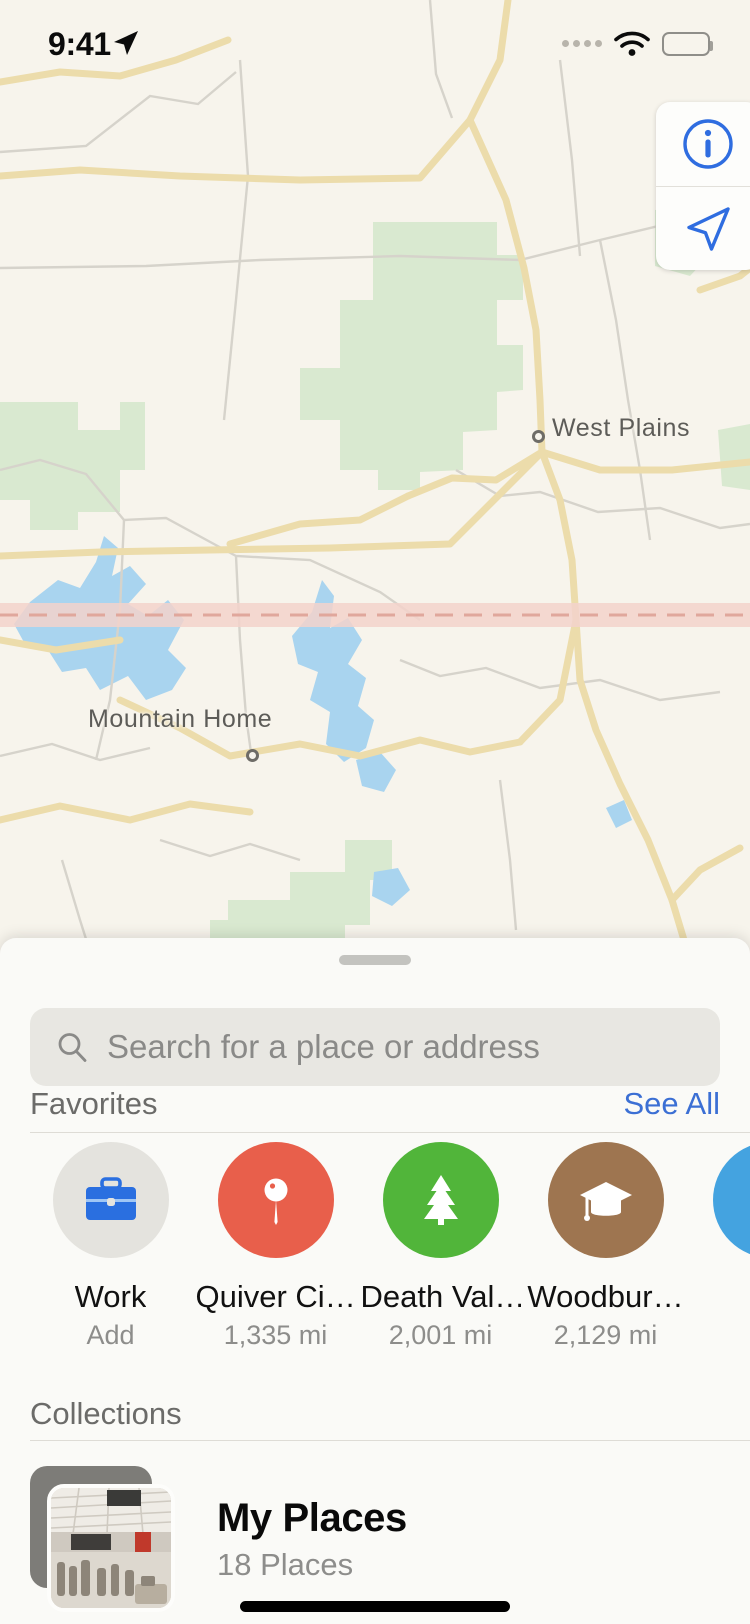  What do you see at coordinates (375, 1606) in the screenshot?
I see `home-indicator` at bounding box center [375, 1606].